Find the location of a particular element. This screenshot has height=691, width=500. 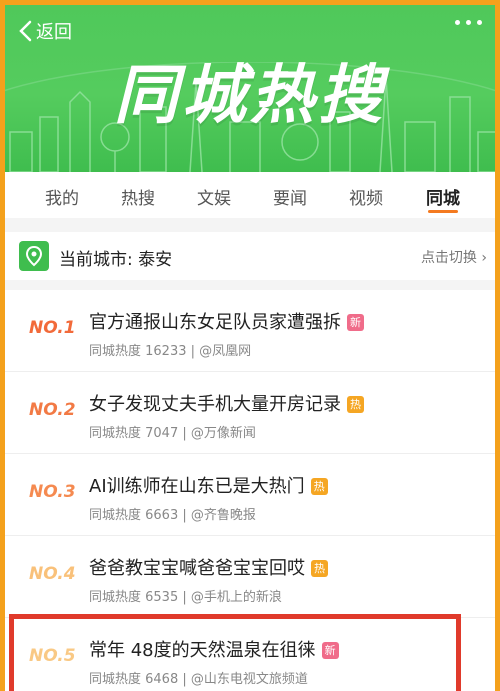

item-meta: 同城热度 6663 | @齐鲁晚报 is located at coordinates (172, 515).